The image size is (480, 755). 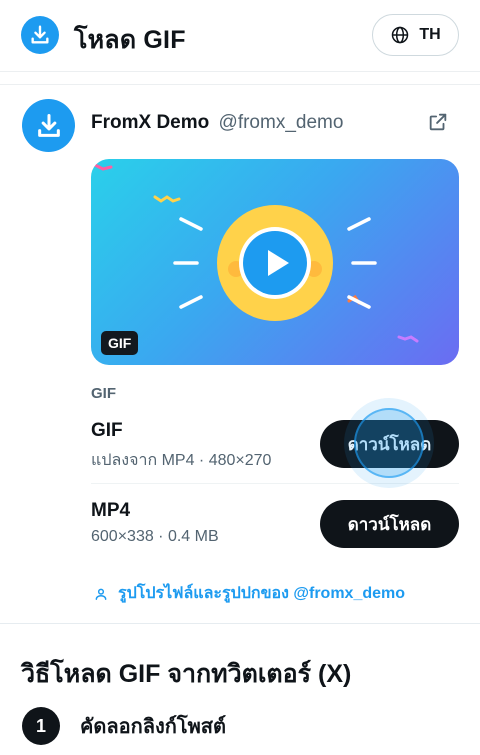 What do you see at coordinates (240, 36) in the screenshot?
I see `top-bar: โหลด GIF TH` at bounding box center [240, 36].